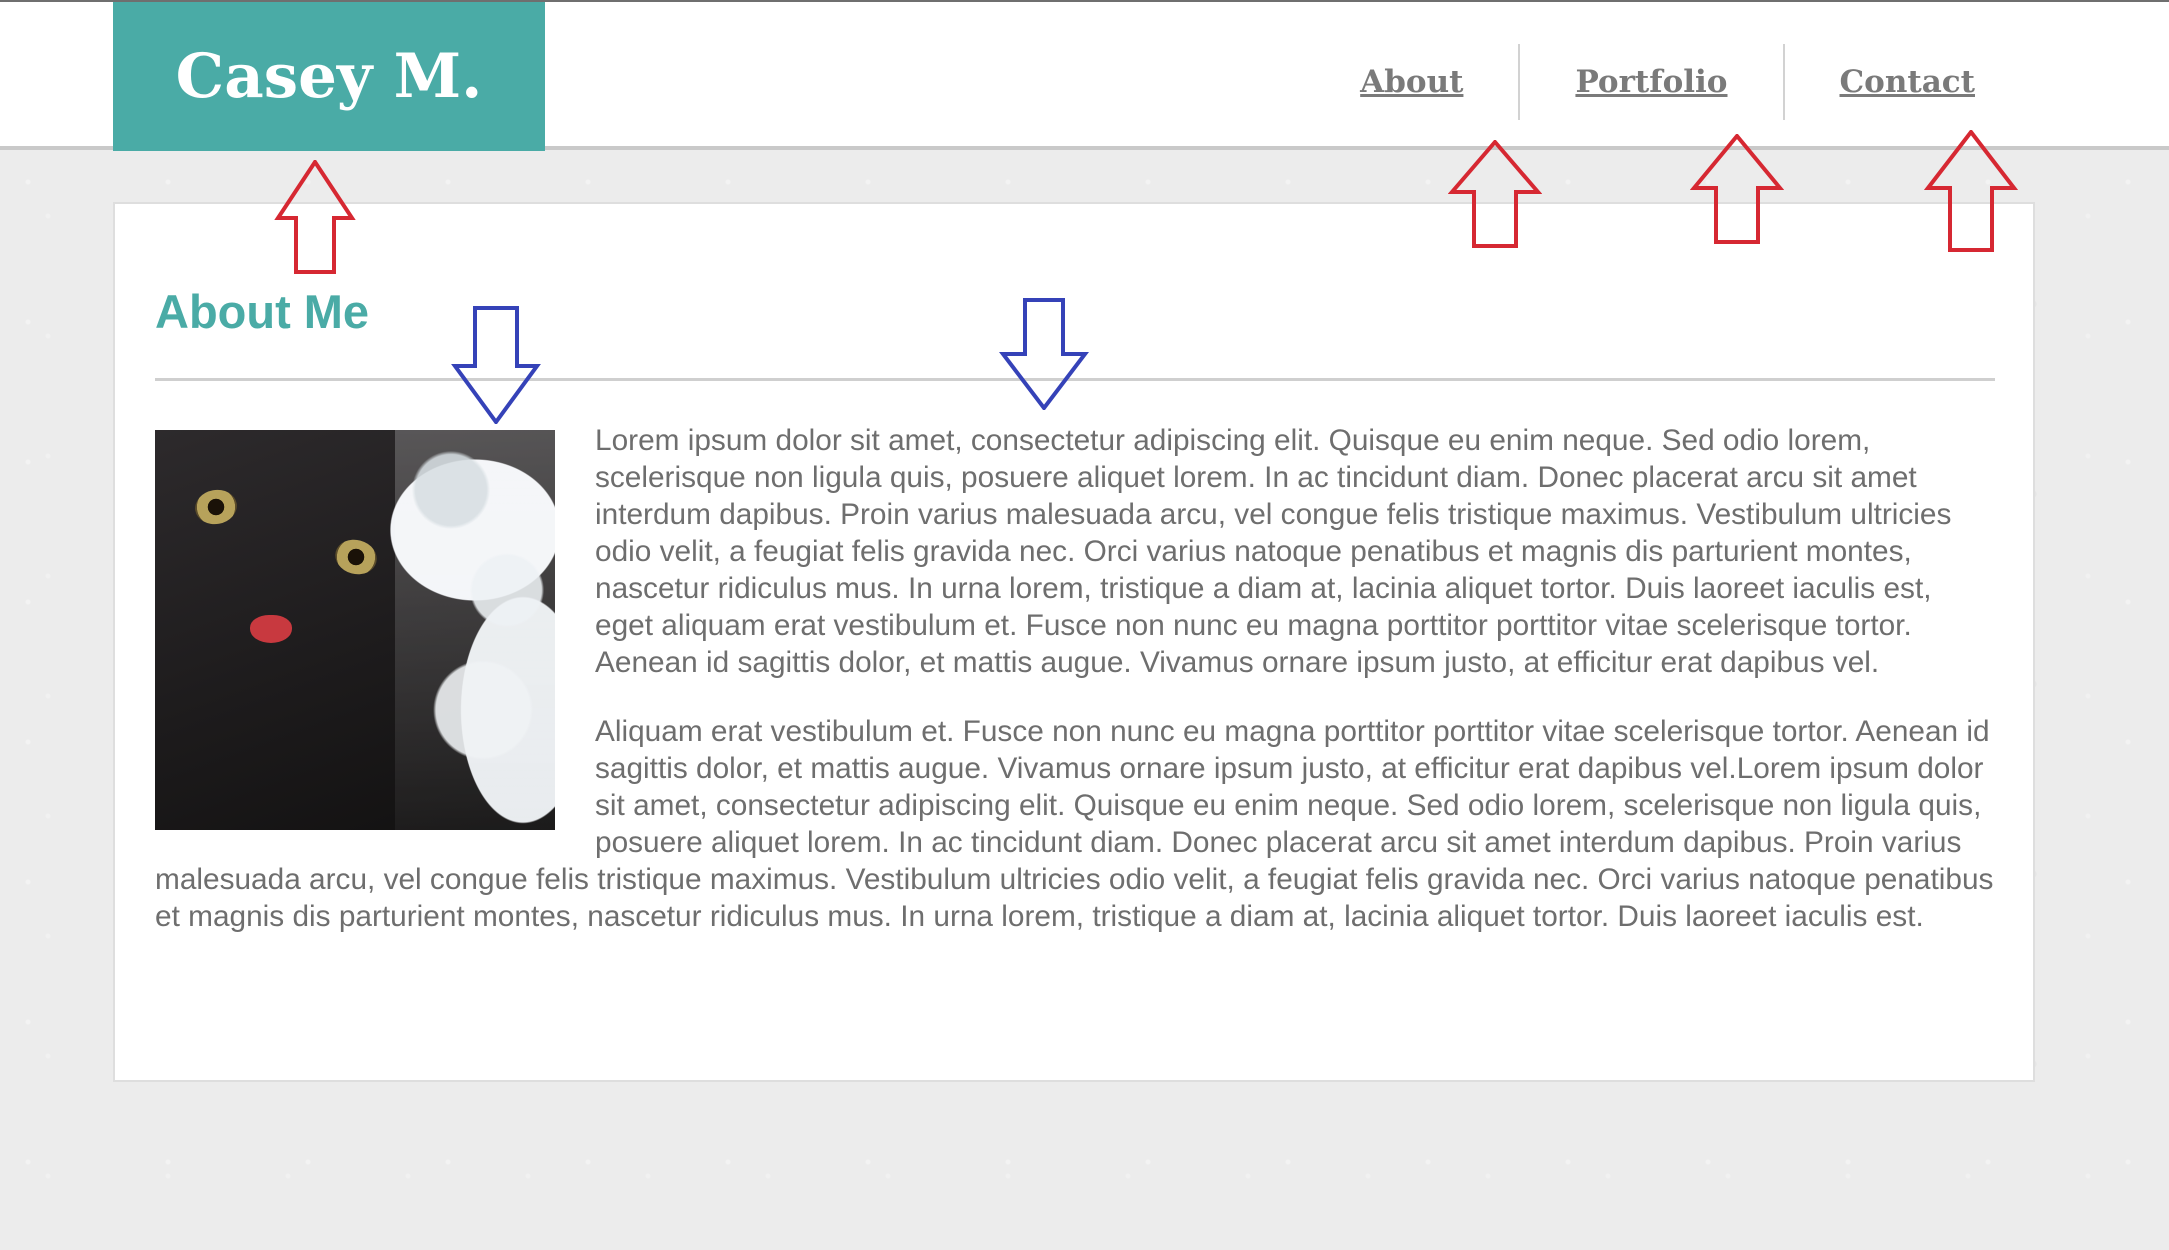 The width and height of the screenshot is (2169, 1250). What do you see at coordinates (271, 629) in the screenshot?
I see `cat-tongue-icon` at bounding box center [271, 629].